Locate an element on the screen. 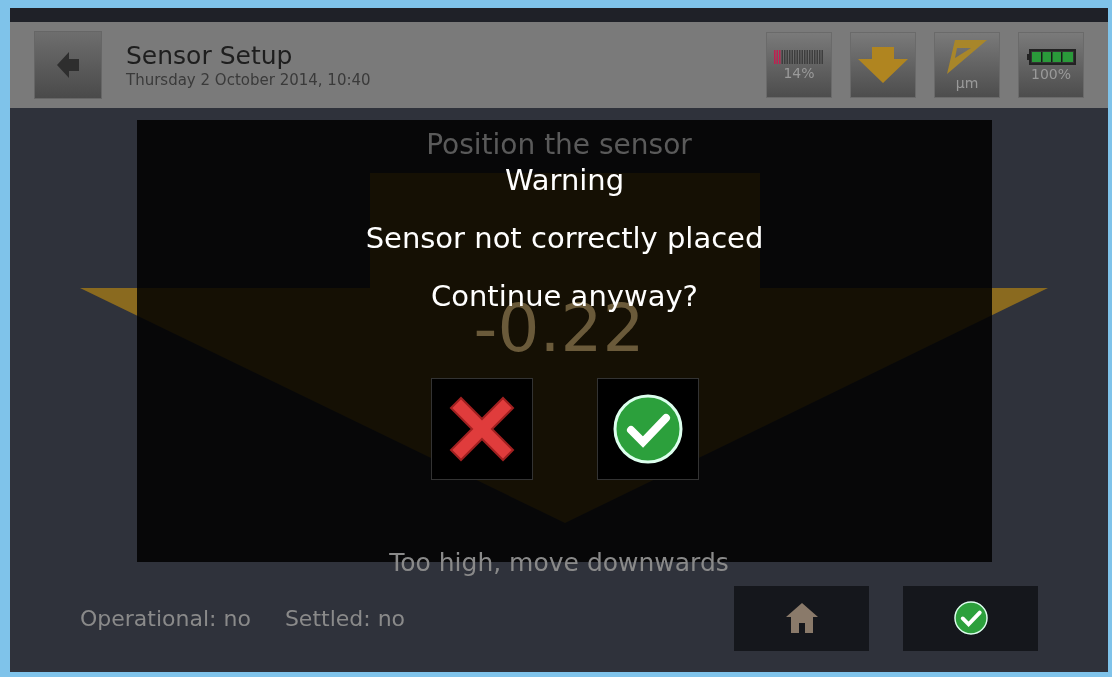  indicator-button: 14% is located at coordinates (799, 65).